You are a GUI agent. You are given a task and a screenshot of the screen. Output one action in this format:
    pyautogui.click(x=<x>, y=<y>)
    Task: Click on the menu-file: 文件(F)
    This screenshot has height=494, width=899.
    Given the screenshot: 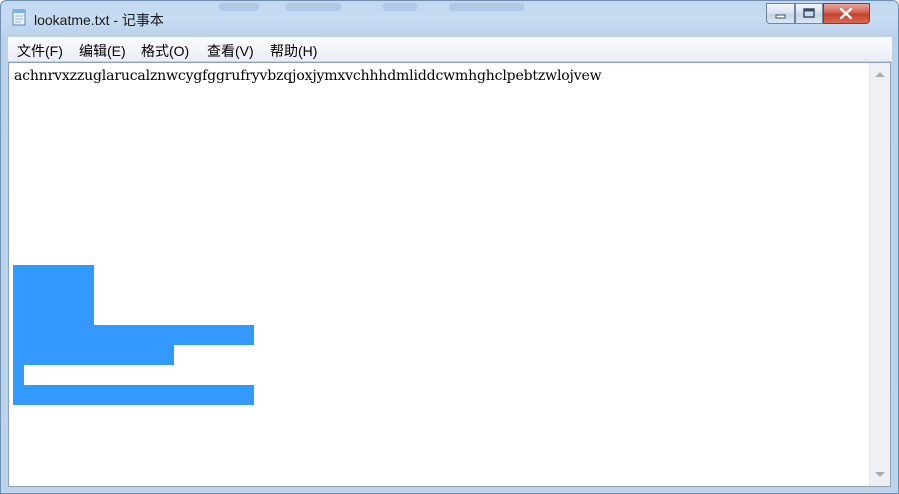 What is the action you would take?
    pyautogui.click(x=40, y=51)
    